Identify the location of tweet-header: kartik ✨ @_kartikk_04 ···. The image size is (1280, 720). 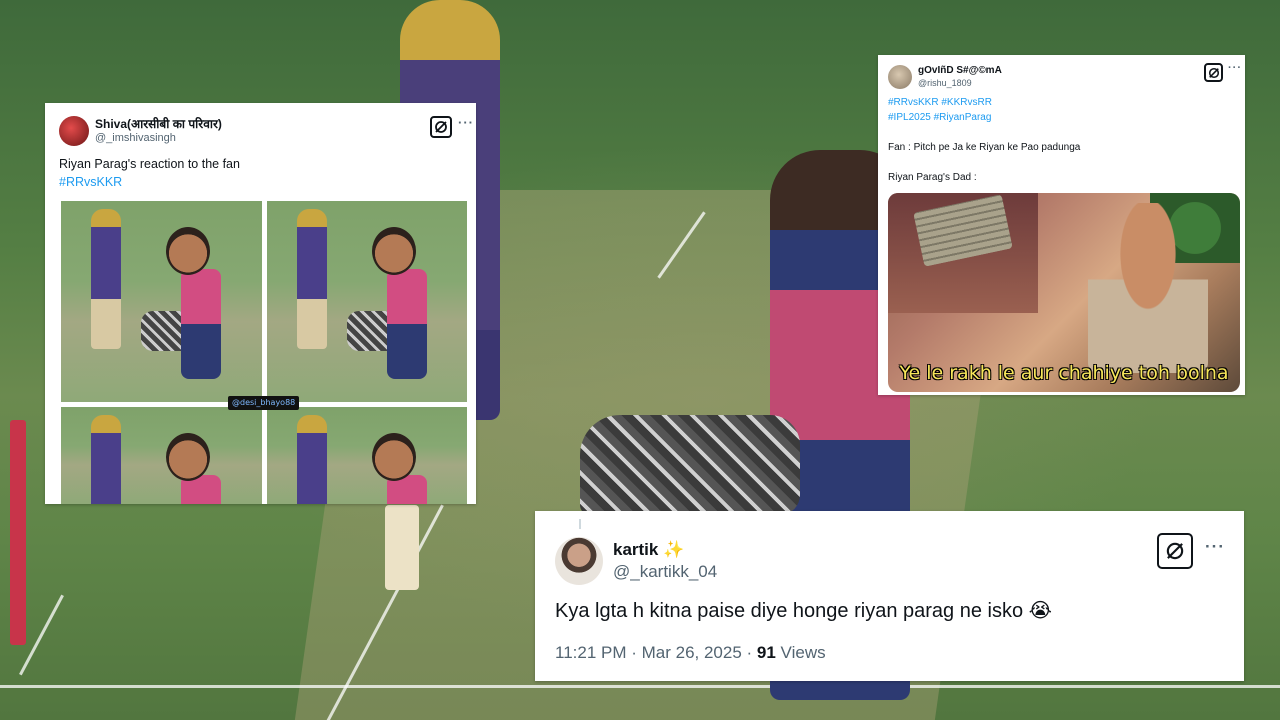
(889, 550).